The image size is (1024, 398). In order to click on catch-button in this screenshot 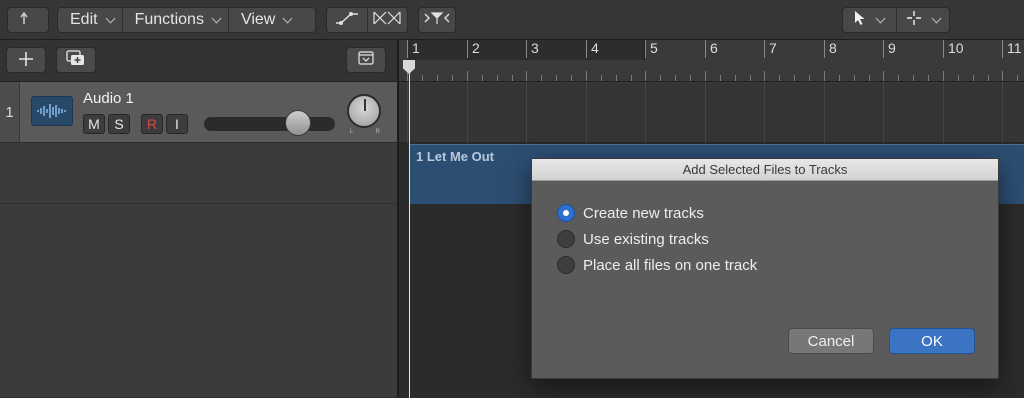, I will do `click(437, 20)`.